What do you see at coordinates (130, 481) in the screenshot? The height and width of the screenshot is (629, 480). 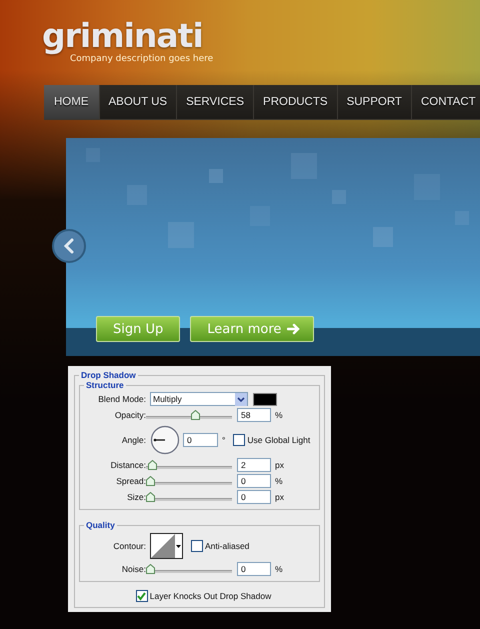 I see `field-label: Spread:` at bounding box center [130, 481].